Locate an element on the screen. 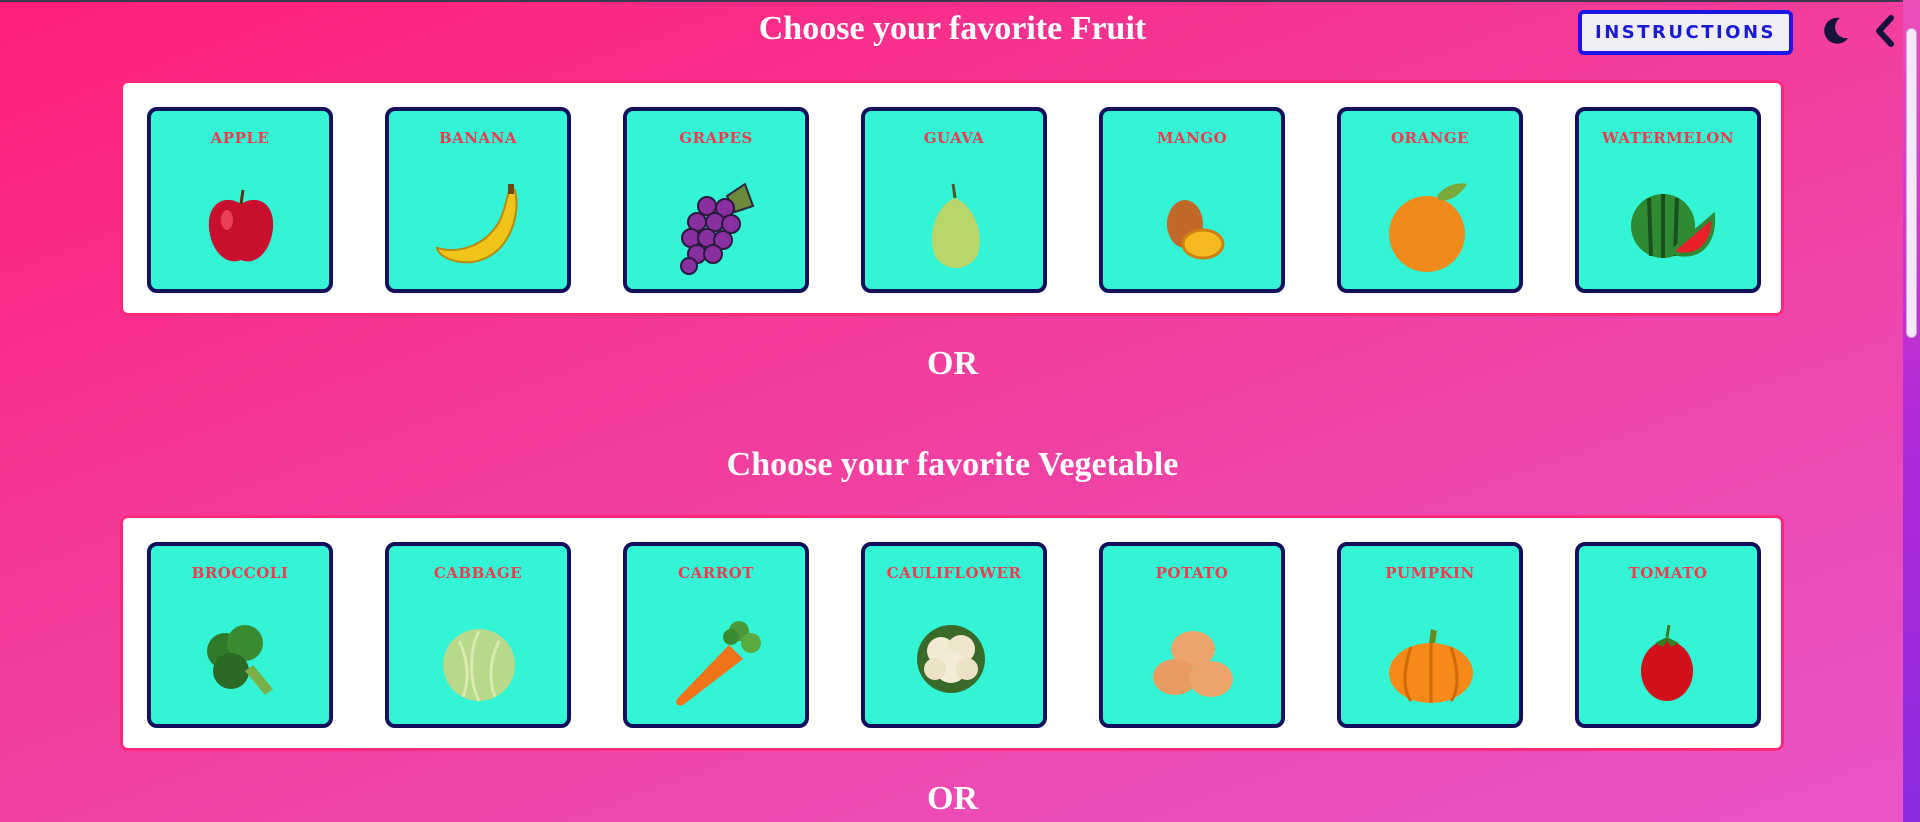  vegetable-card-tomato: TOMATO is located at coordinates (1668, 635).